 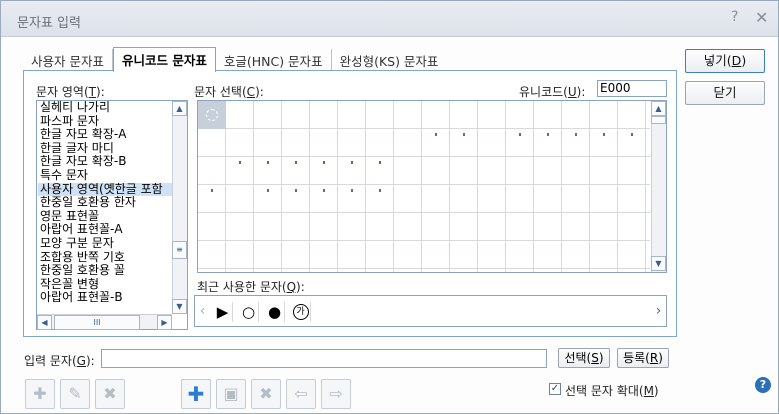 I want to click on recent-char-text: 가, so click(x=300, y=312).